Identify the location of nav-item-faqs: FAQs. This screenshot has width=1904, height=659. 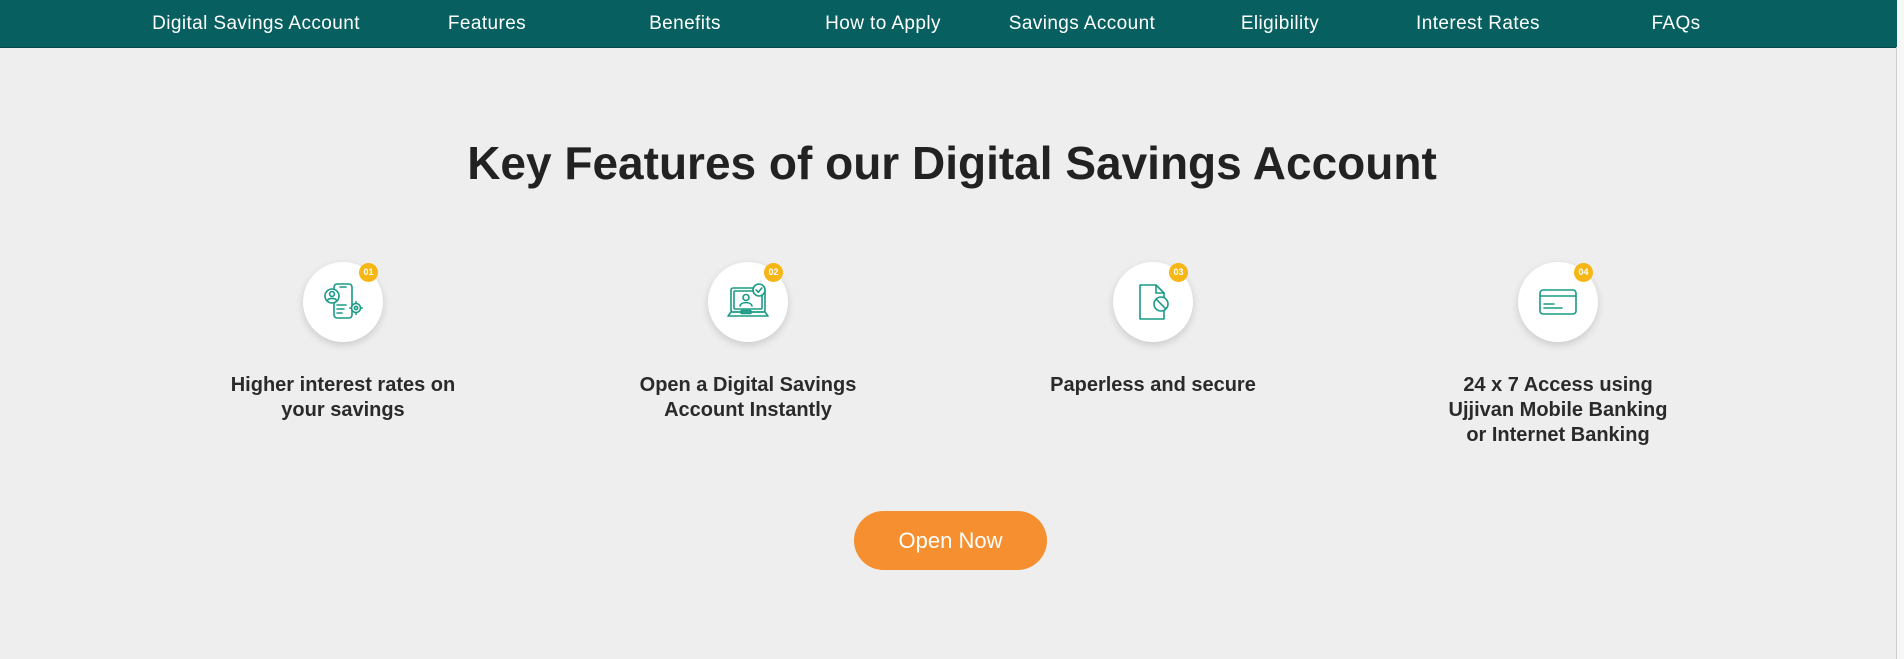
(1675, 23).